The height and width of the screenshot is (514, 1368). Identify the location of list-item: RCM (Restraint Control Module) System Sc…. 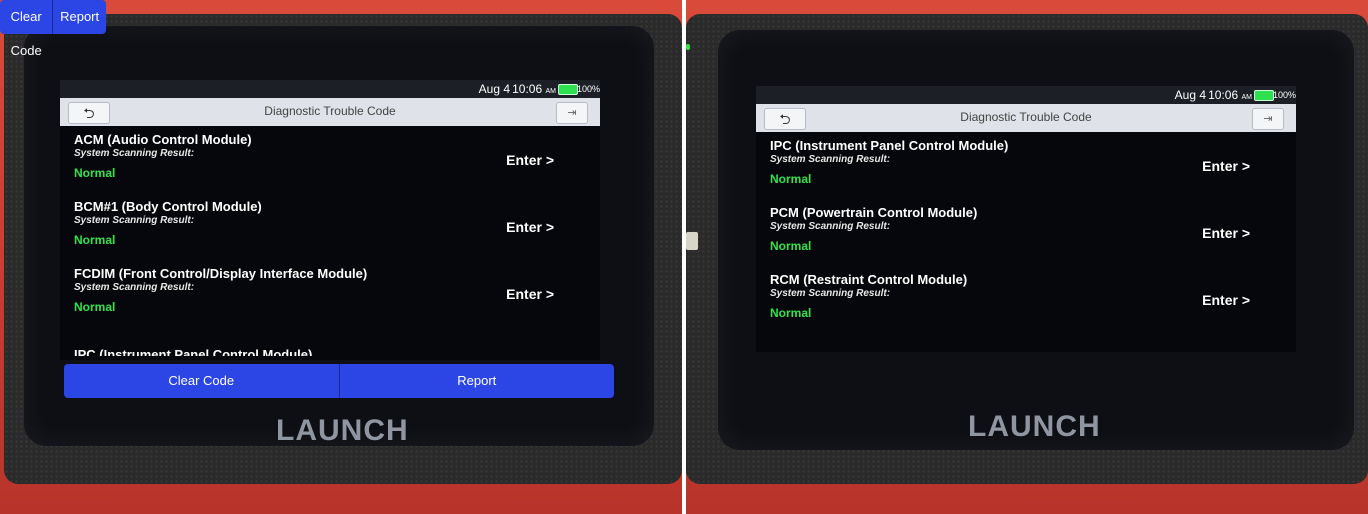
(1026, 301).